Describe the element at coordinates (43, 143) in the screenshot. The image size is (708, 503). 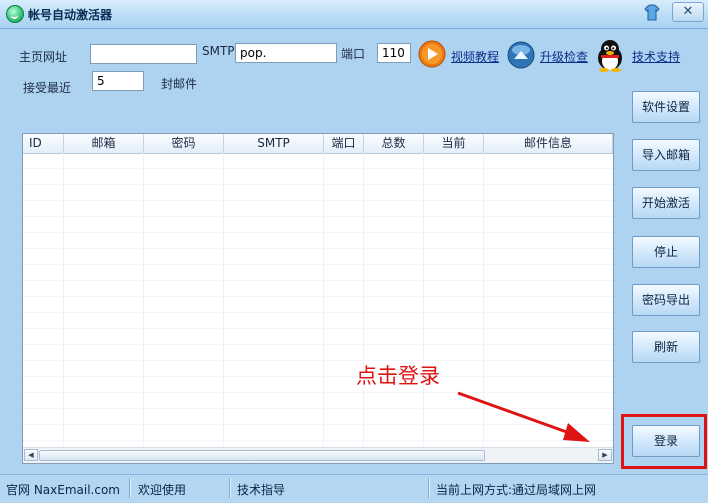
I see `grid-column-header: ID` at that location.